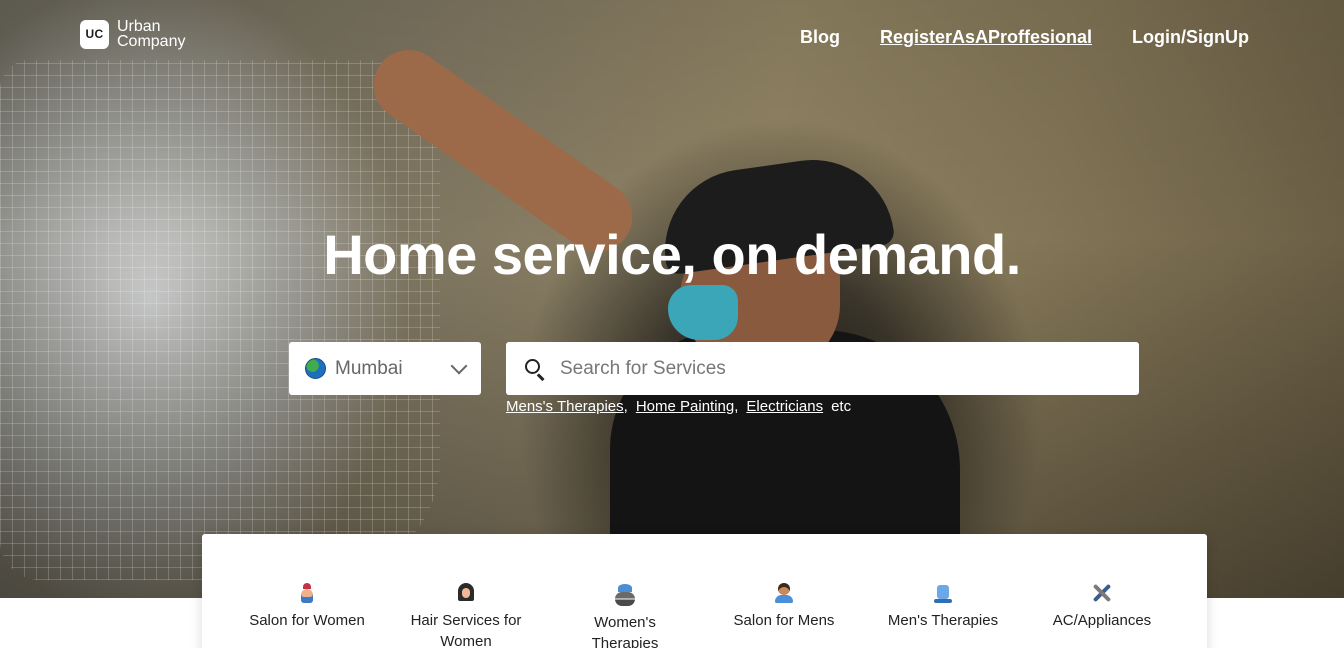 The height and width of the screenshot is (648, 1344). I want to click on service-salon-for-women: Salon for Women, so click(307, 606).